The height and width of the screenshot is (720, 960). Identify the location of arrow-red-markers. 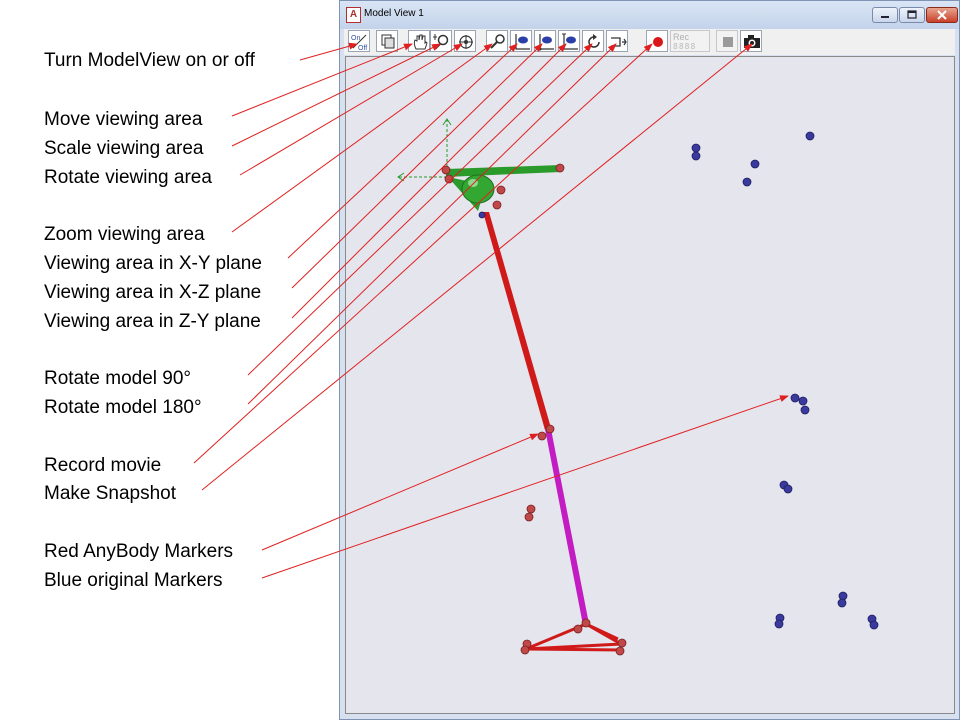
(400, 492).